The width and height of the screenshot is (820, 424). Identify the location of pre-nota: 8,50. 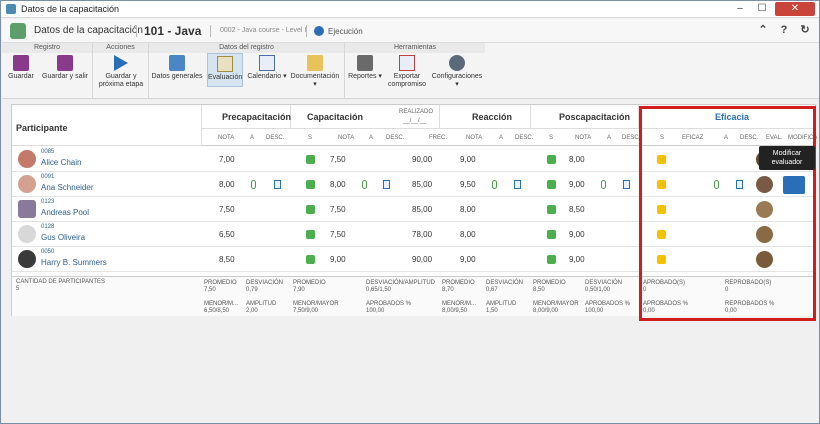
(227, 259).